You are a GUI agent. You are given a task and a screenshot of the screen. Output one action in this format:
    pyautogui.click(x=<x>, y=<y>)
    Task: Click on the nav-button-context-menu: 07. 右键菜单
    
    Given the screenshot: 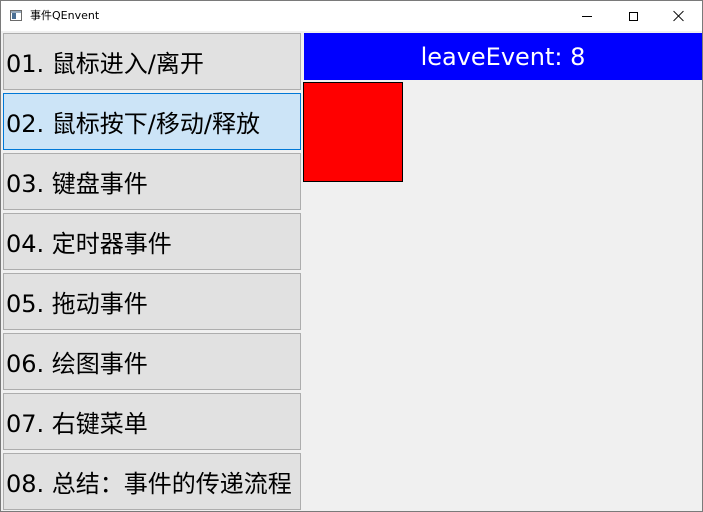 What is the action you would take?
    pyautogui.click(x=152, y=421)
    